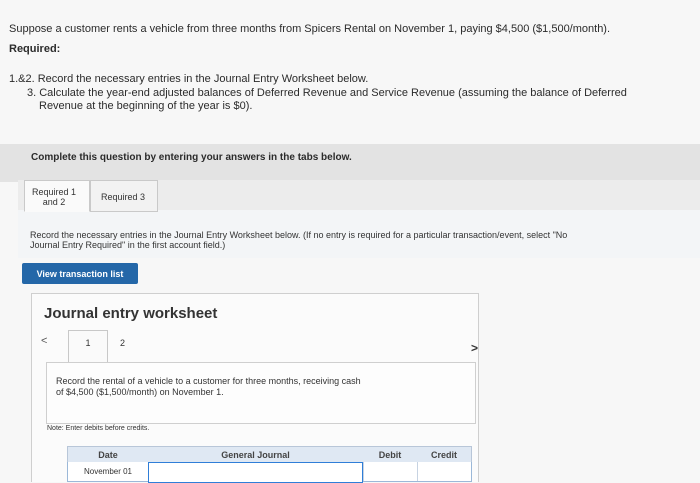 The width and height of the screenshot is (700, 483). What do you see at coordinates (443, 455) in the screenshot?
I see `header-credit: Credit` at bounding box center [443, 455].